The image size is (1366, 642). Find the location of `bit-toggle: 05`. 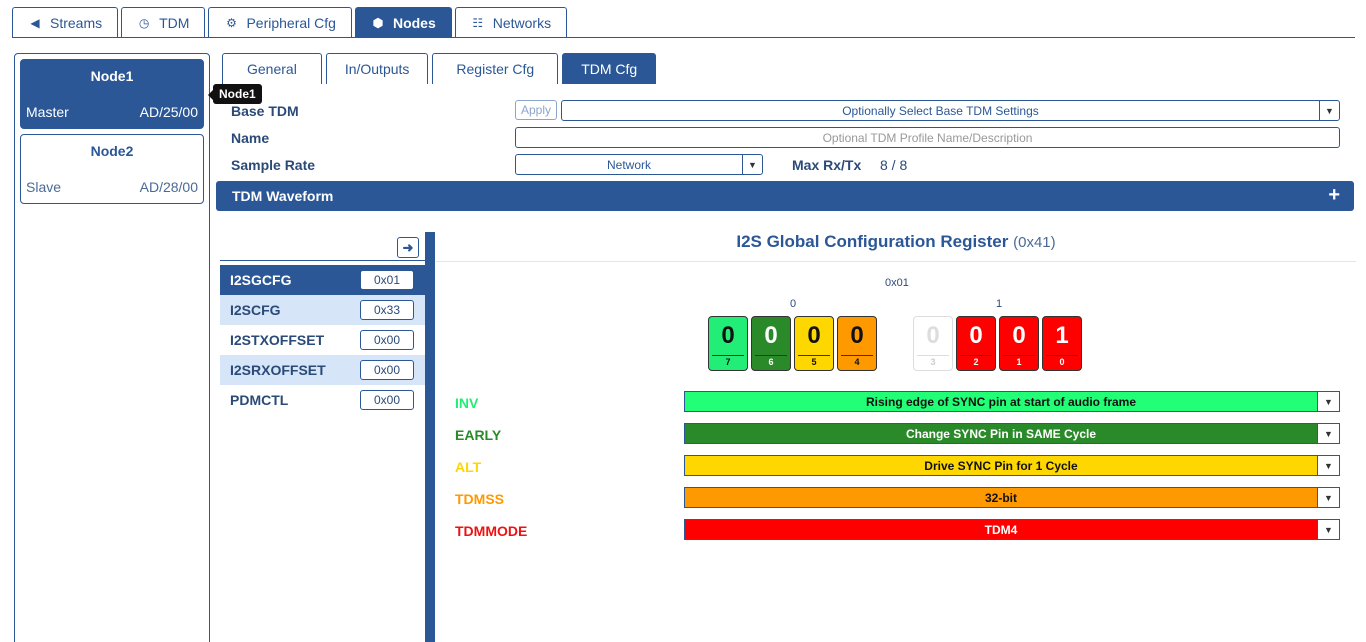

bit-toggle: 05 is located at coordinates (814, 343).